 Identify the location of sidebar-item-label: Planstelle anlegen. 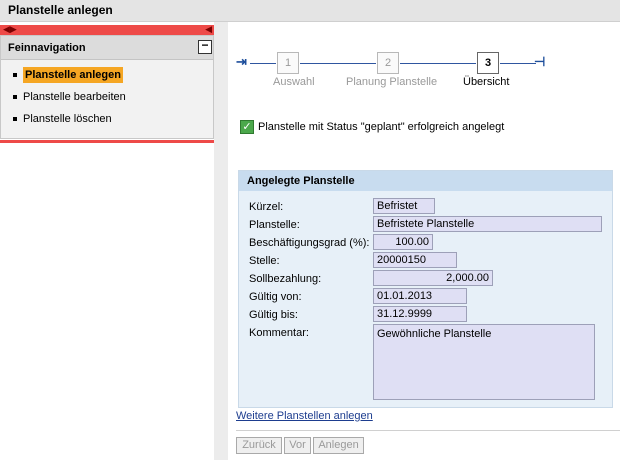
(73, 75).